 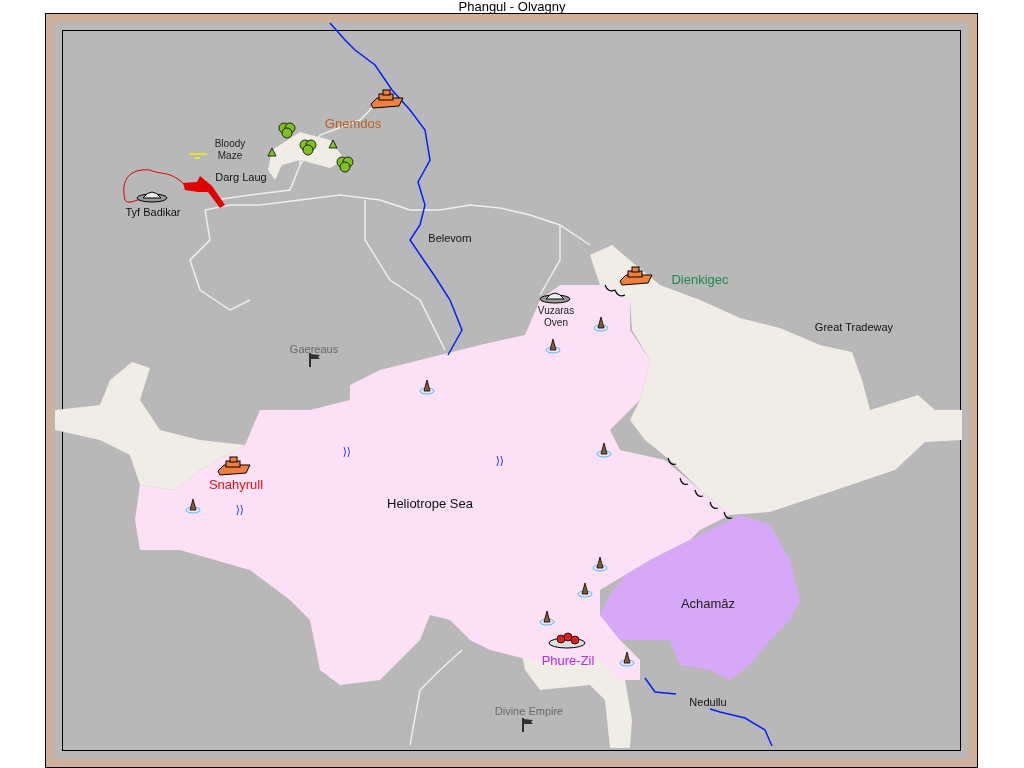 I want to click on place-label: Gnemdos, so click(x=353, y=124).